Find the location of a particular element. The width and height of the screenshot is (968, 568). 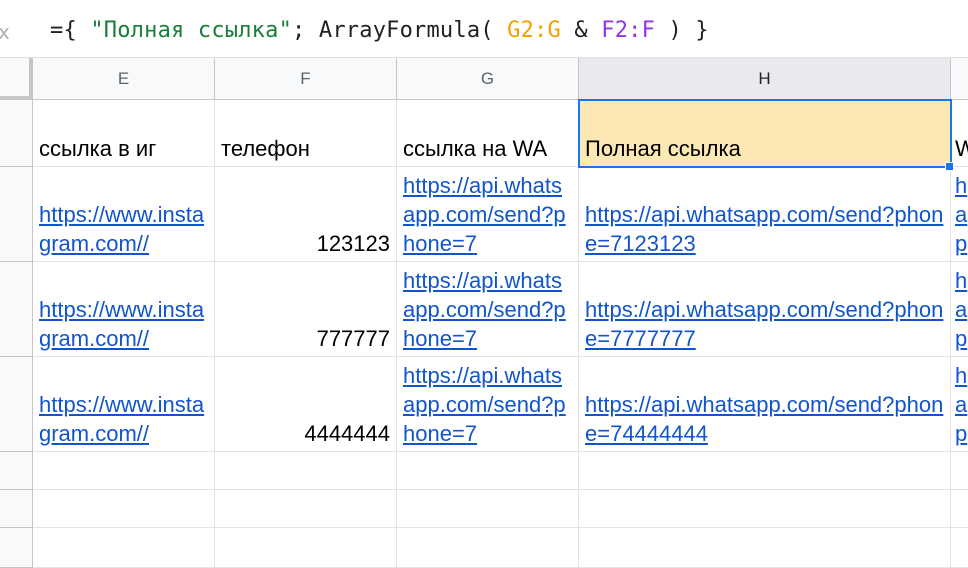

cell-i7 is located at coordinates (959, 548).